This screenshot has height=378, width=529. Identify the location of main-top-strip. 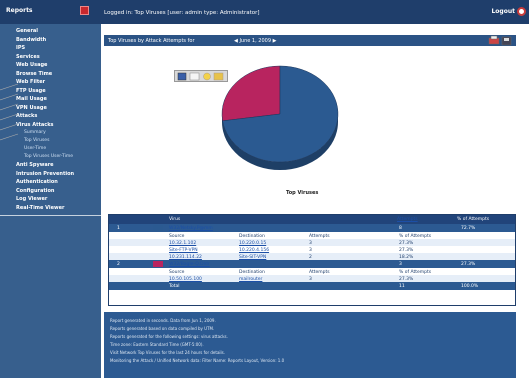
(315, 29).